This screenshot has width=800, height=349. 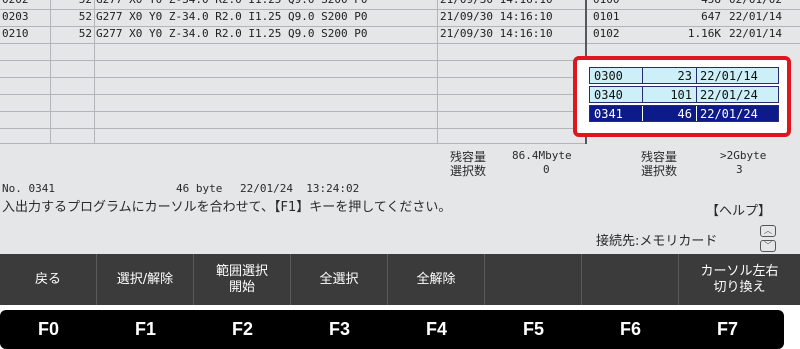 I want to click on function-key-bar: 戻る 選択/解除 範囲選択 開始 全選択 全解除 カーソル左右 切り換え, so click(x=400, y=279).